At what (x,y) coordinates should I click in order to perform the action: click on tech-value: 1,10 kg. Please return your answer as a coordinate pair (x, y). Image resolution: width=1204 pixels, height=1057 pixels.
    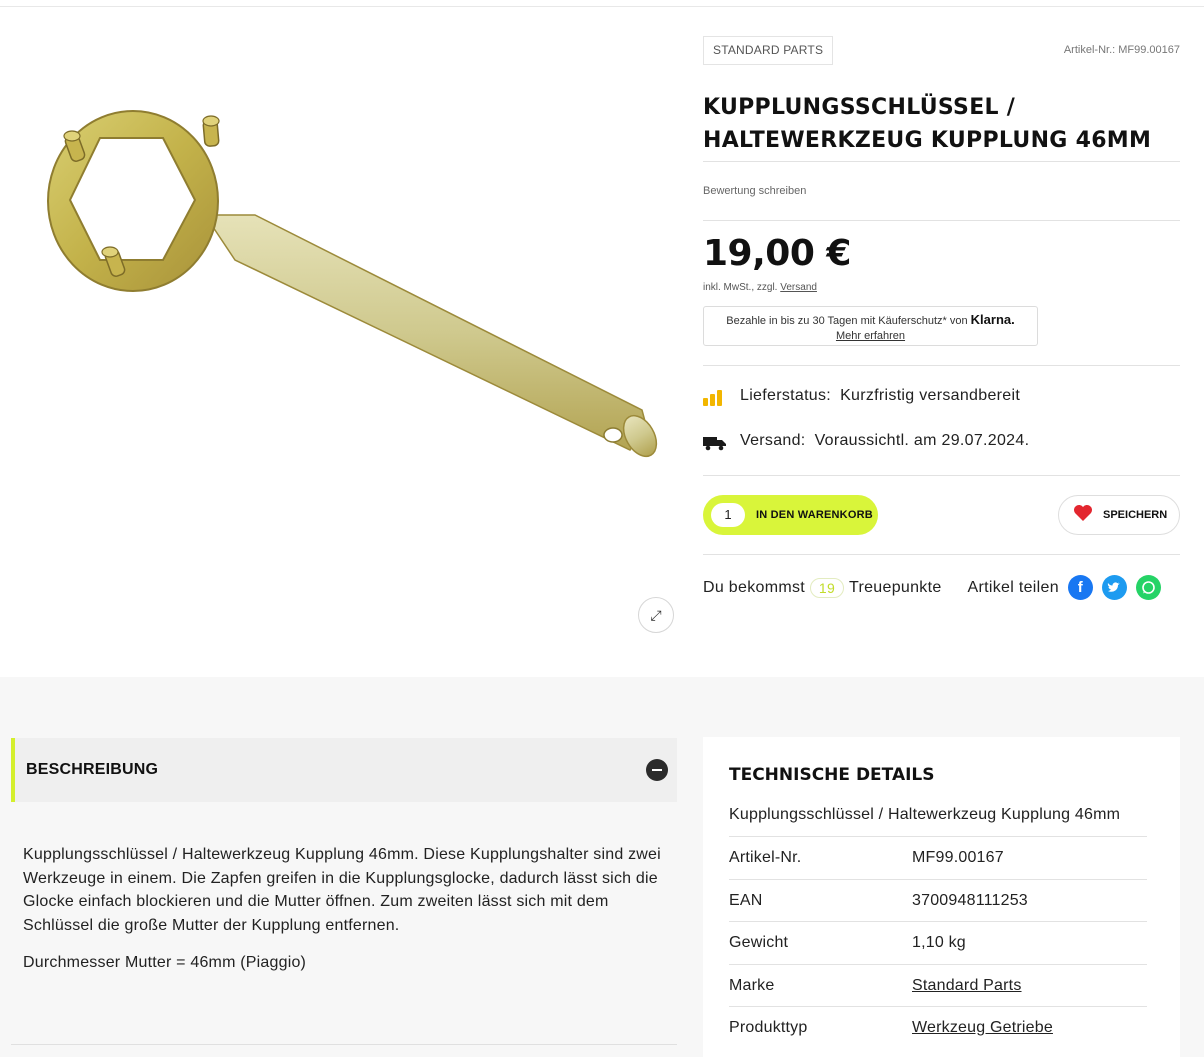
    Looking at the image, I should click on (939, 942).